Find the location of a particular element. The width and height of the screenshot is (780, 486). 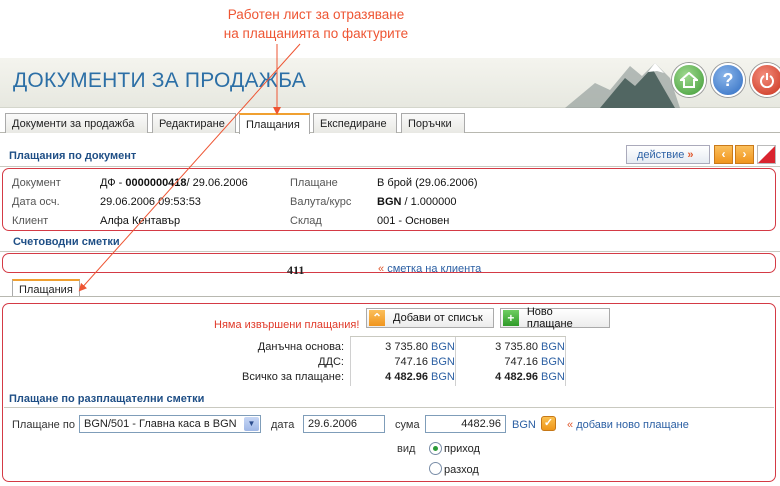

warehouse-value: 001 - Основен is located at coordinates (413, 221).